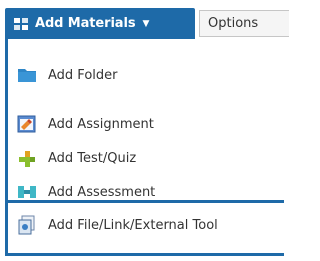 The width and height of the screenshot is (320, 261). What do you see at coordinates (146, 23) in the screenshot?
I see `chevron-down-icon: ▼` at bounding box center [146, 23].